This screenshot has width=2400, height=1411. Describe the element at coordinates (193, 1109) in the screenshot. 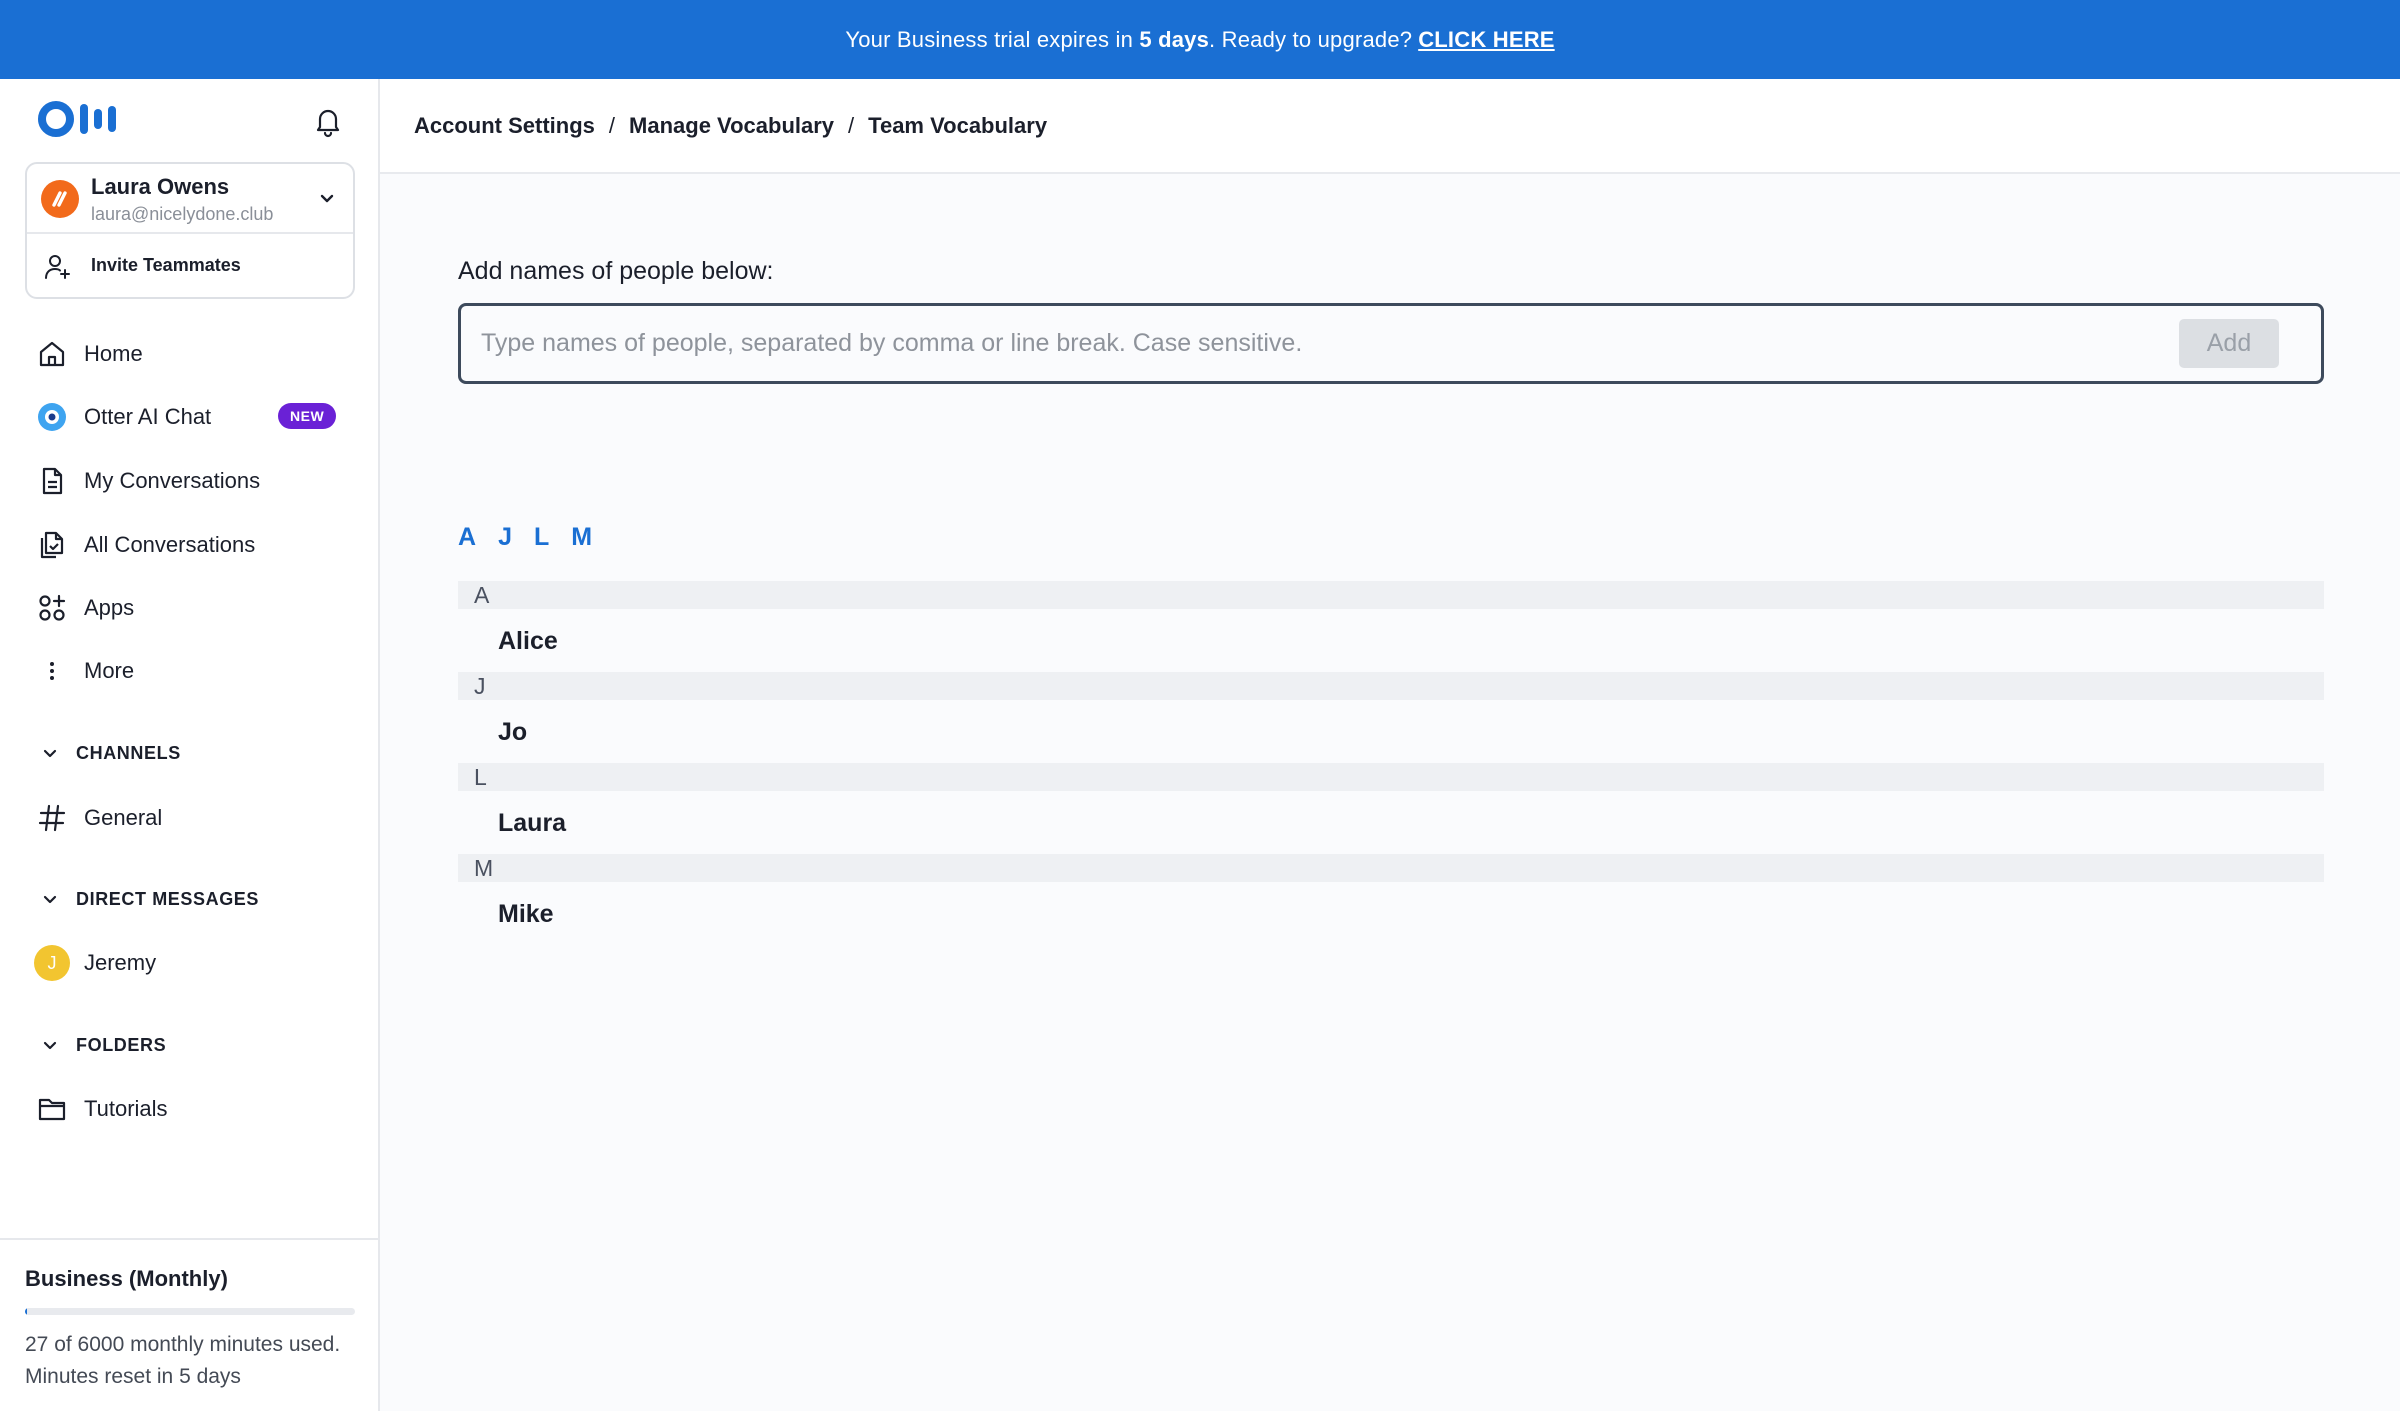

I see `folder-tutorials: Tutorials` at that location.